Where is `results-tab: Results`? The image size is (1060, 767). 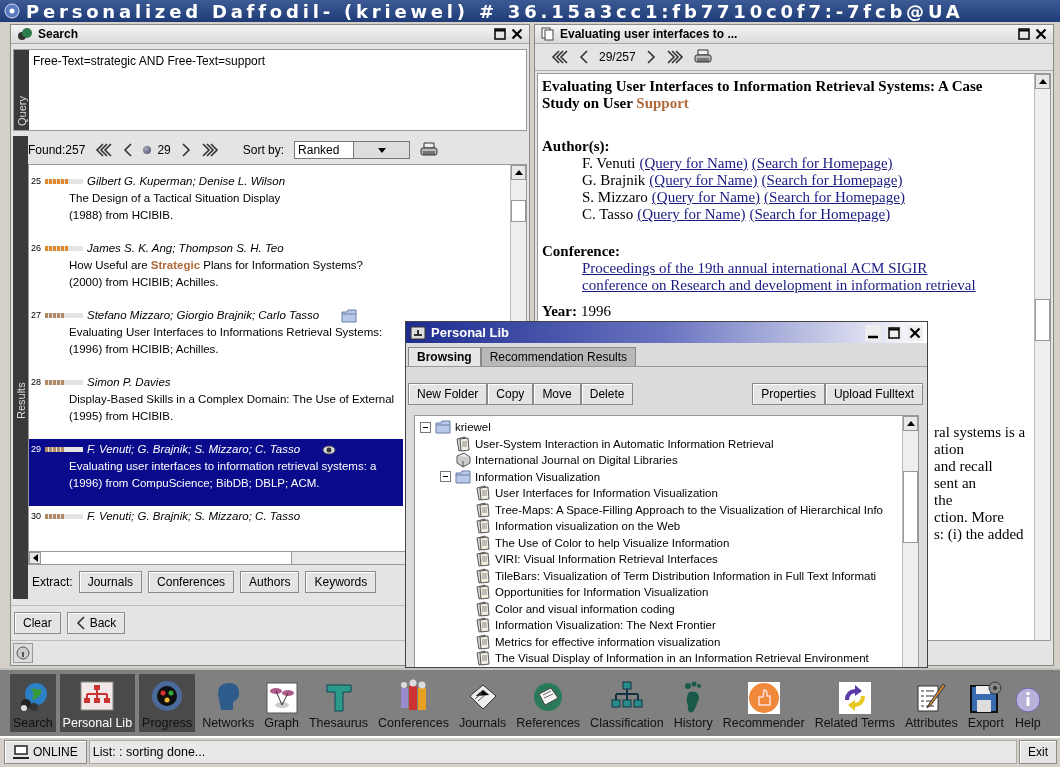 results-tab: Results is located at coordinates (20, 367).